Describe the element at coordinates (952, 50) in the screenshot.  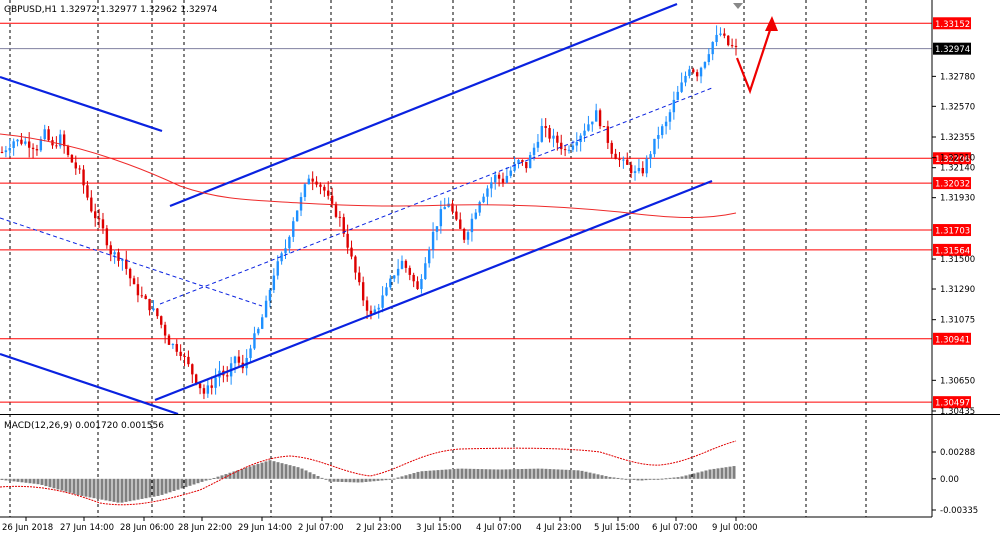
I see `current-price-label: 1.32974` at that location.